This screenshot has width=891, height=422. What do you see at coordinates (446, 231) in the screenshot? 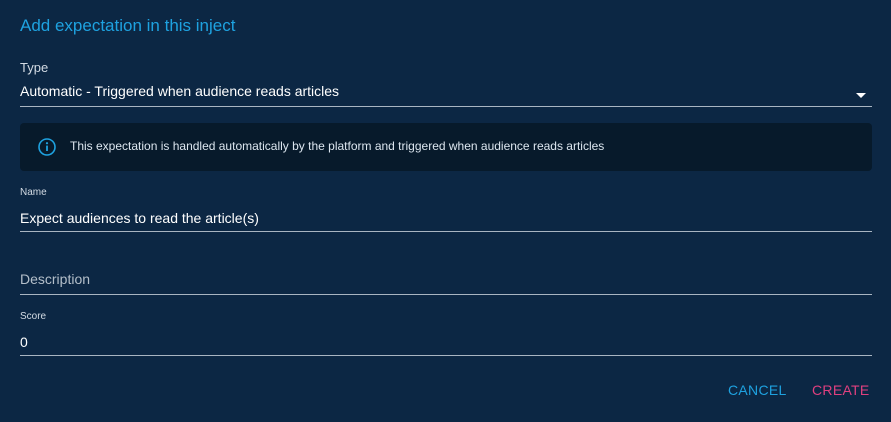
I see `name-underline` at bounding box center [446, 231].